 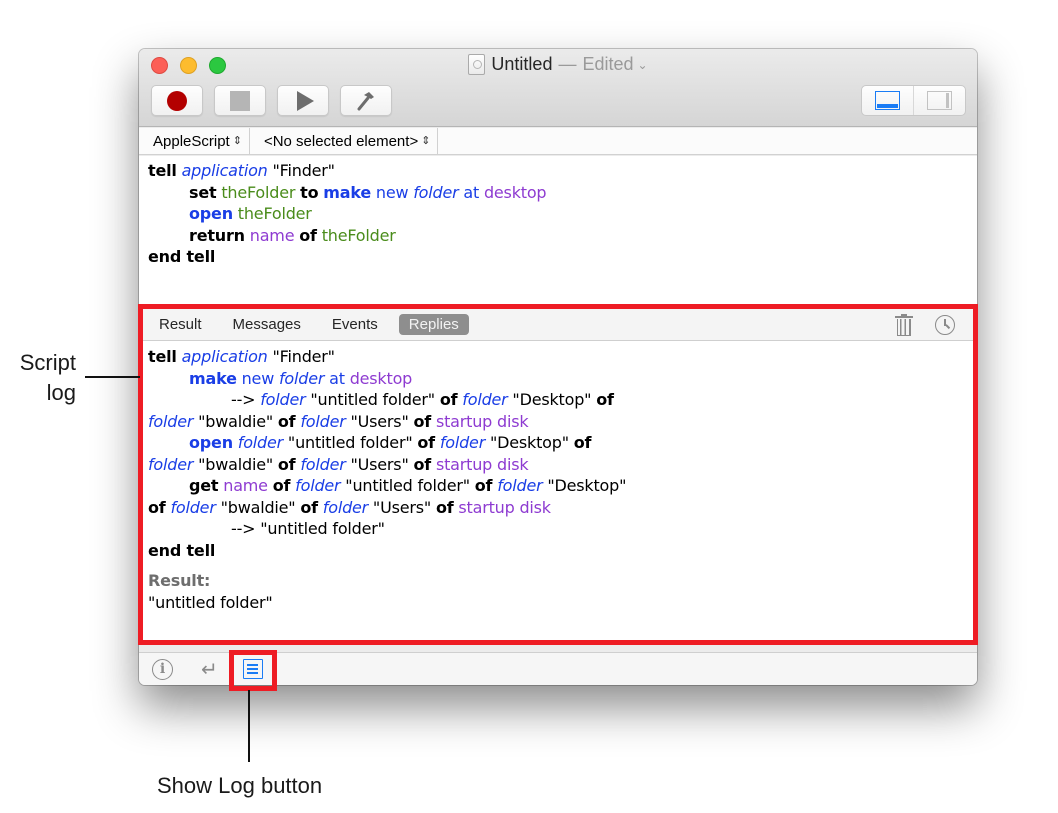 I want to click on window-title: Untitled — Edited ⌄, so click(x=558, y=64).